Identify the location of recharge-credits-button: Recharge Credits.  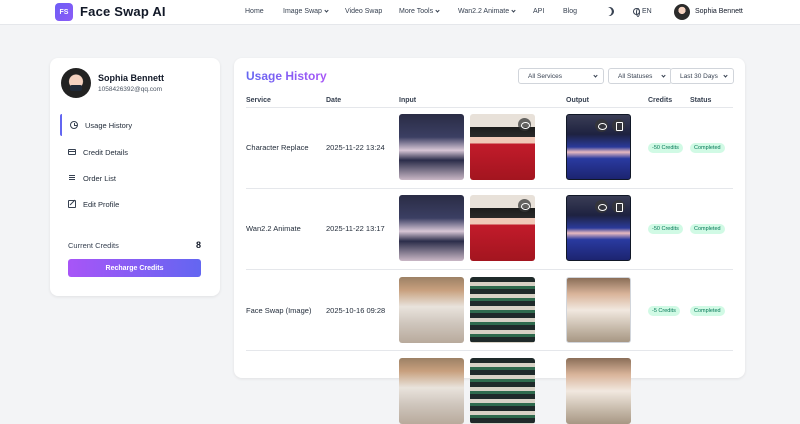
(134, 268).